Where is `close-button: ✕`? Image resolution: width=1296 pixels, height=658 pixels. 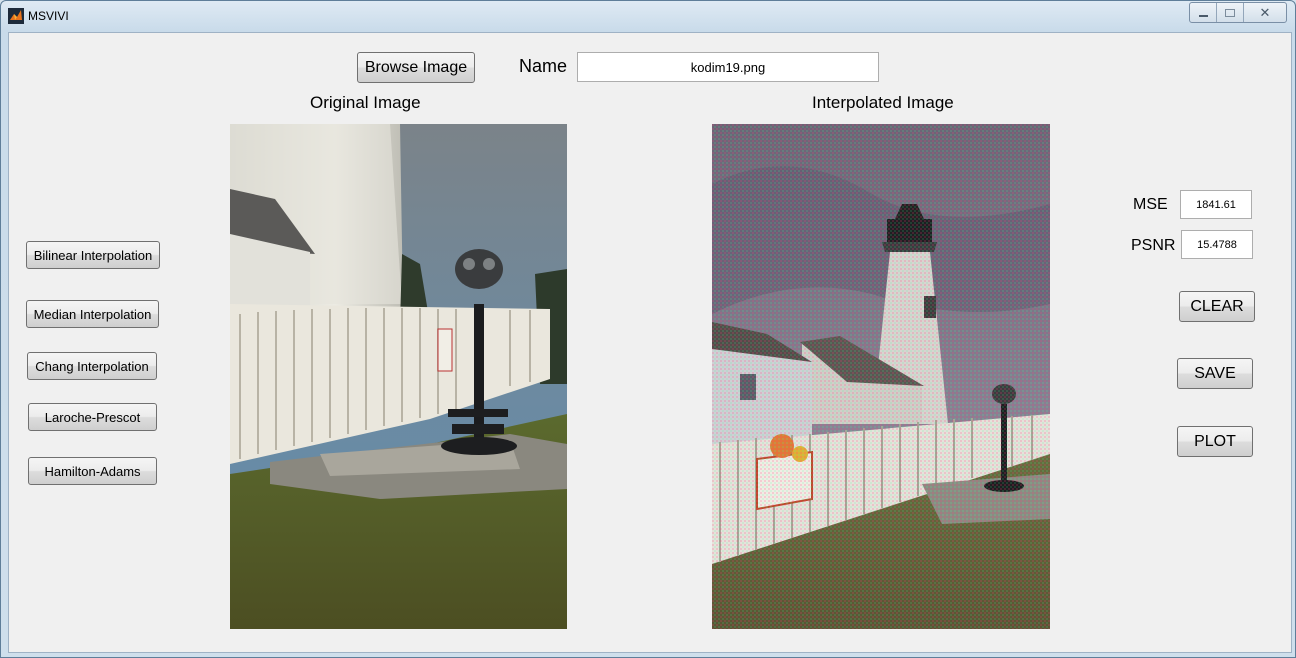
close-button: ✕ is located at coordinates (1265, 12).